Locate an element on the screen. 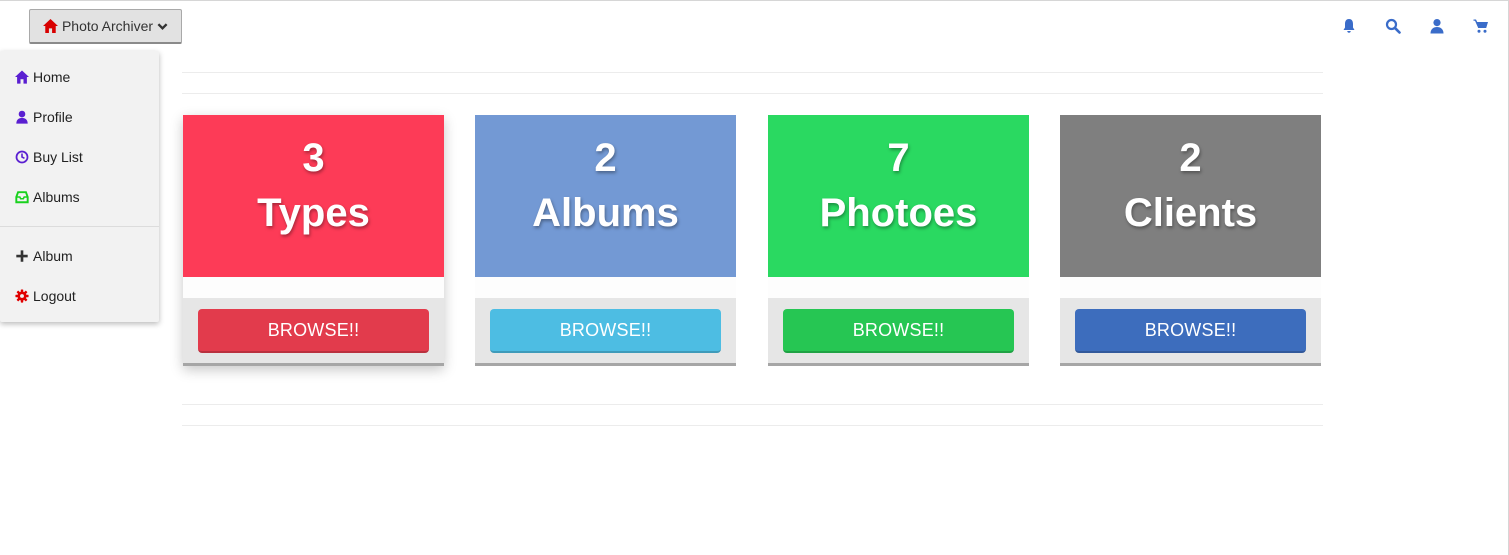 The image size is (1509, 555). menu-item-label: Albums is located at coordinates (56, 197).